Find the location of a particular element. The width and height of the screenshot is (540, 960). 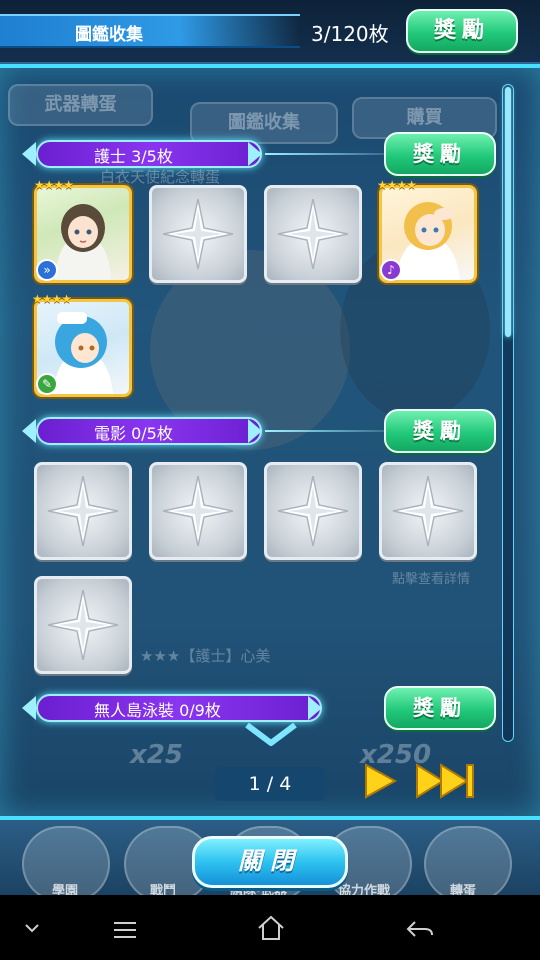

type-badge-icon: ♪ is located at coordinates (391, 270).